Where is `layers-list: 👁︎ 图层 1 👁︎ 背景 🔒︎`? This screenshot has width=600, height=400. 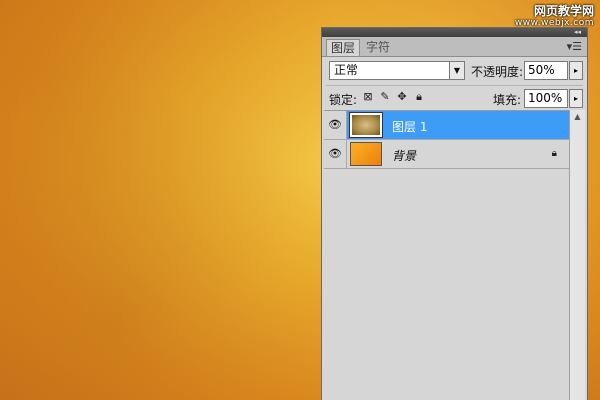 layers-list: 👁︎ 图层 1 👁︎ 背景 🔒︎ is located at coordinates (446, 139).